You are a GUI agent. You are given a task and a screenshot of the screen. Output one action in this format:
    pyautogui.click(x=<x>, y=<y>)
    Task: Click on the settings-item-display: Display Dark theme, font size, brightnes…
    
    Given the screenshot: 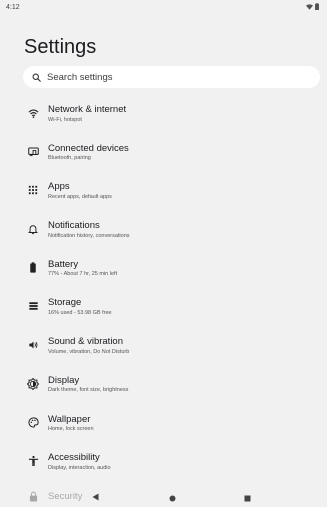 What is the action you would take?
    pyautogui.click(x=163, y=386)
    